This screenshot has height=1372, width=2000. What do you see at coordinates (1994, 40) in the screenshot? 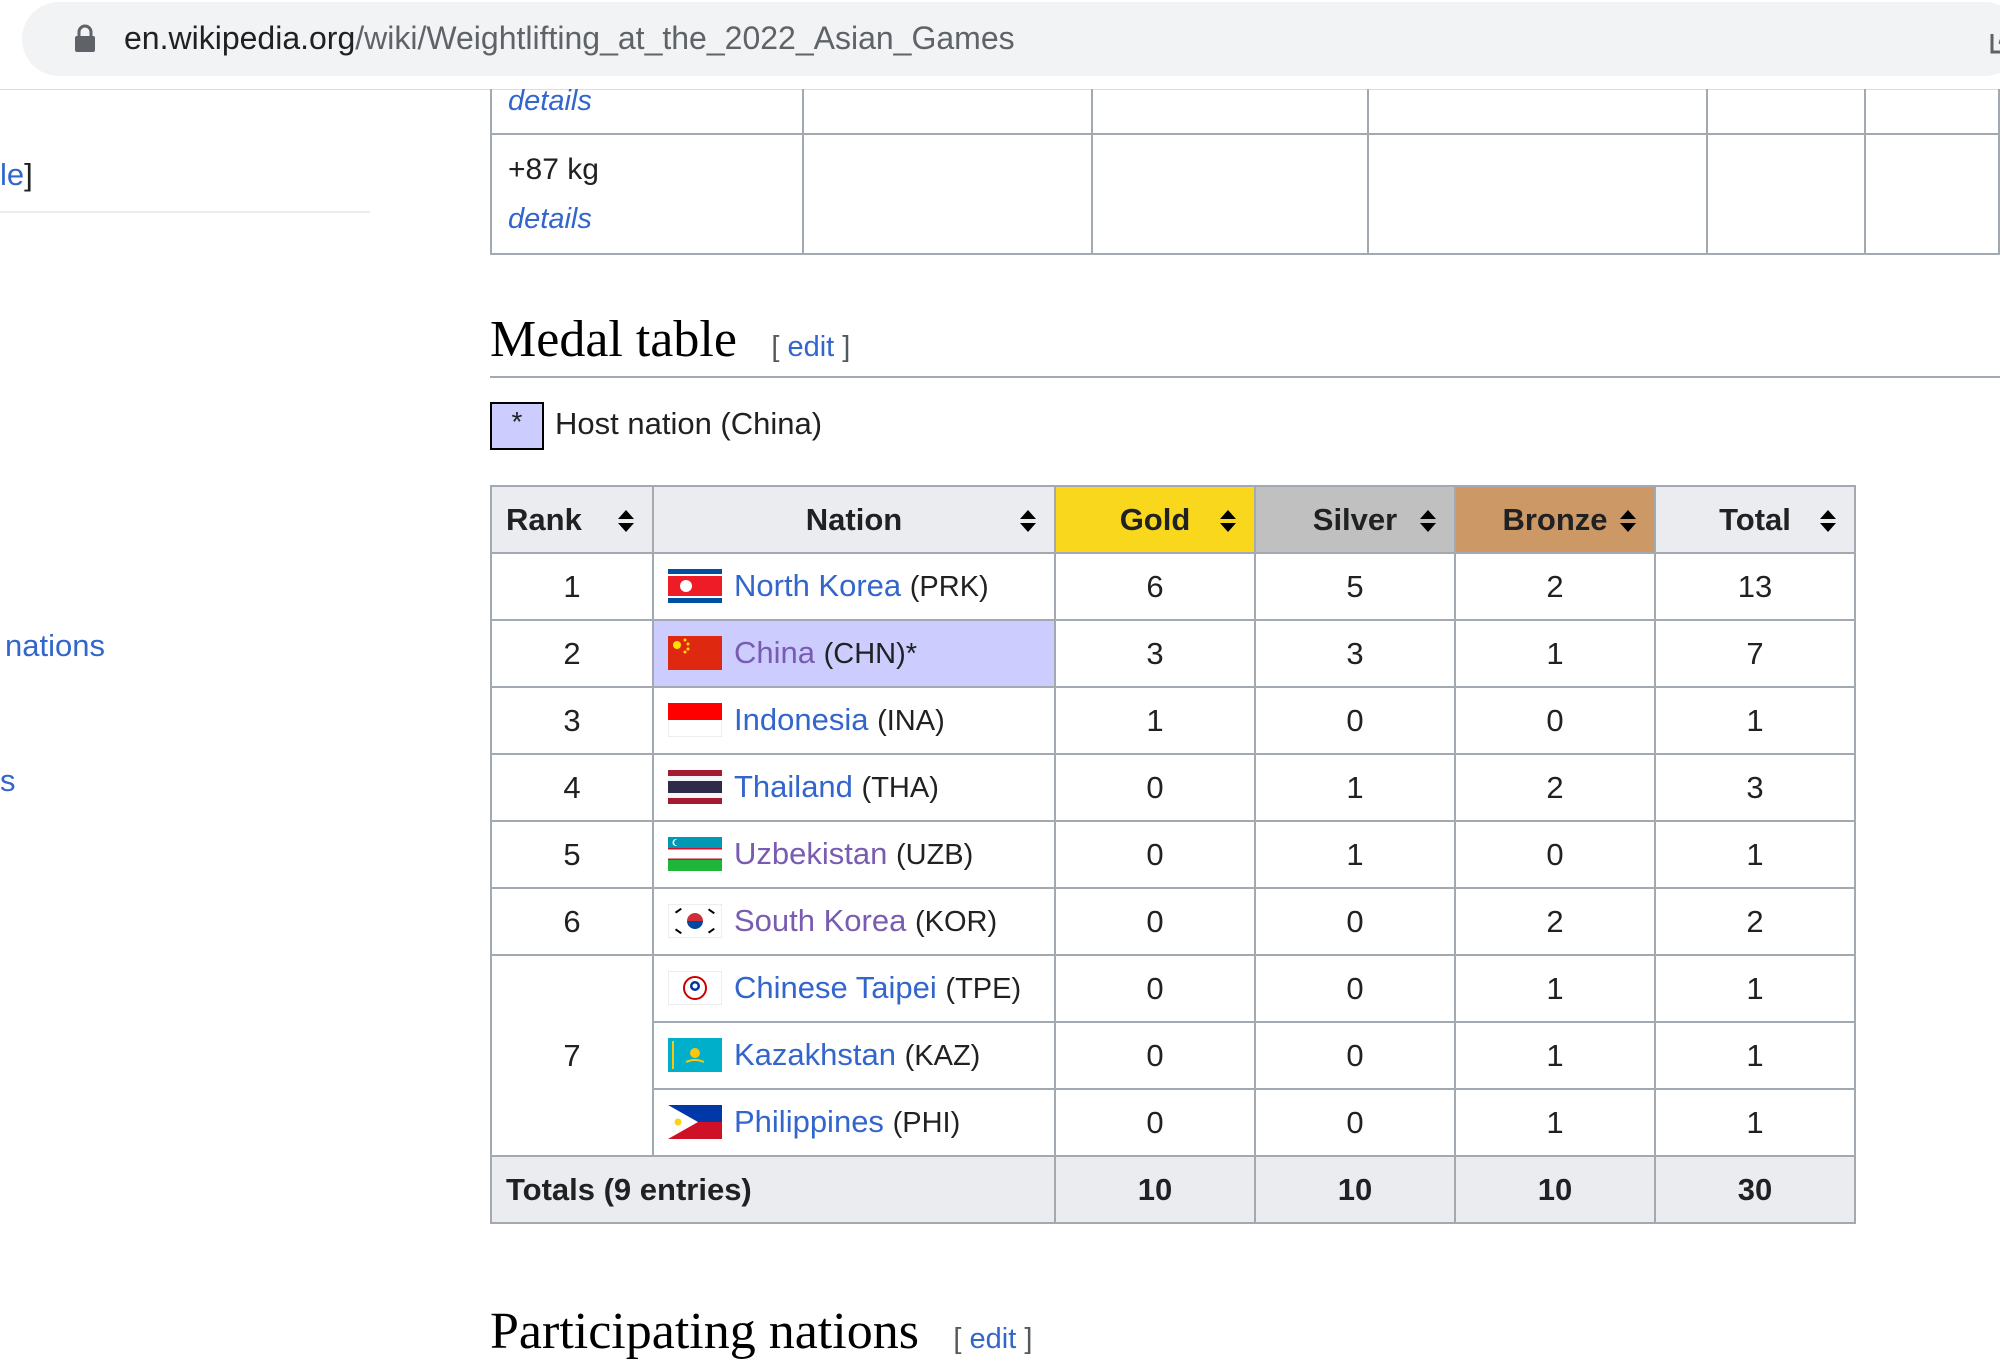
I see `share-icon` at bounding box center [1994, 40].